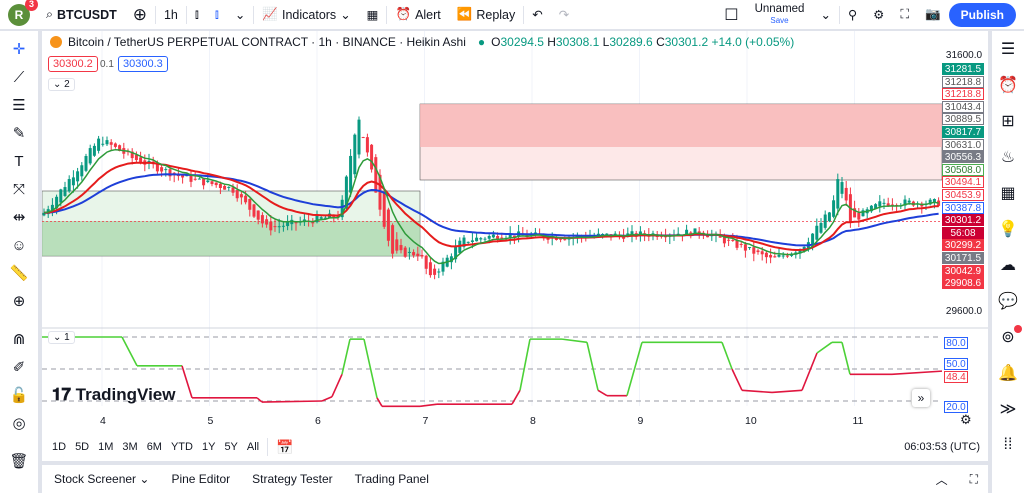  What do you see at coordinates (19, 461) in the screenshot?
I see `trash-icon: 🗑` at bounding box center [19, 461].